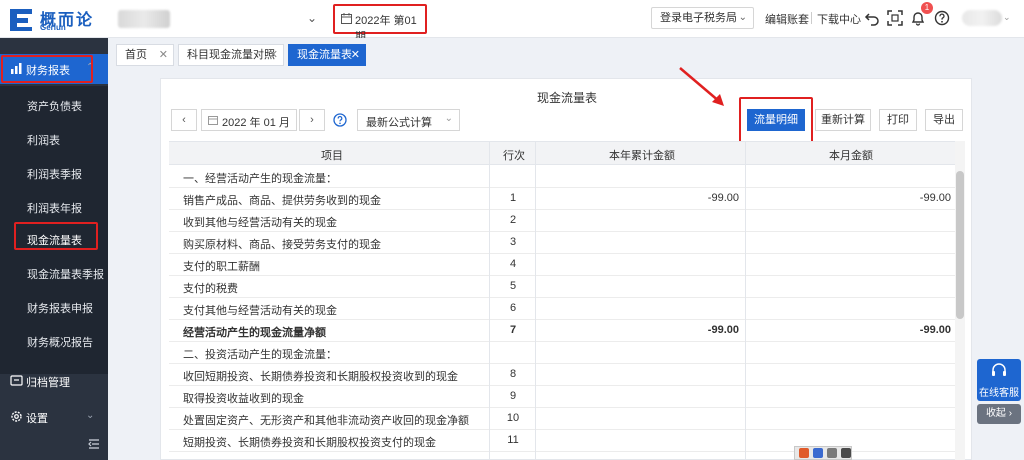 The image size is (1024, 460). What do you see at coordinates (221, 267) in the screenshot?
I see `cell-item: 支付的职工薪酬` at bounding box center [221, 267].